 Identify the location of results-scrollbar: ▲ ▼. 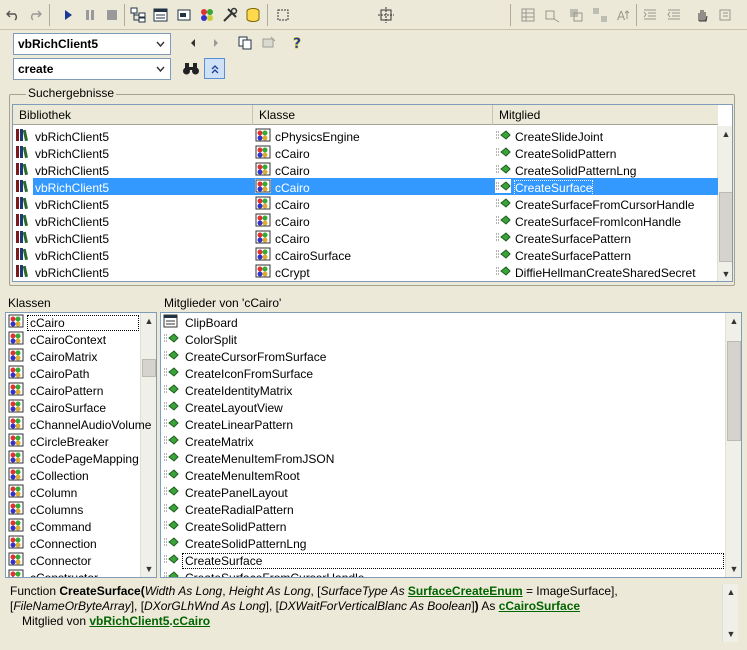
(724, 203).